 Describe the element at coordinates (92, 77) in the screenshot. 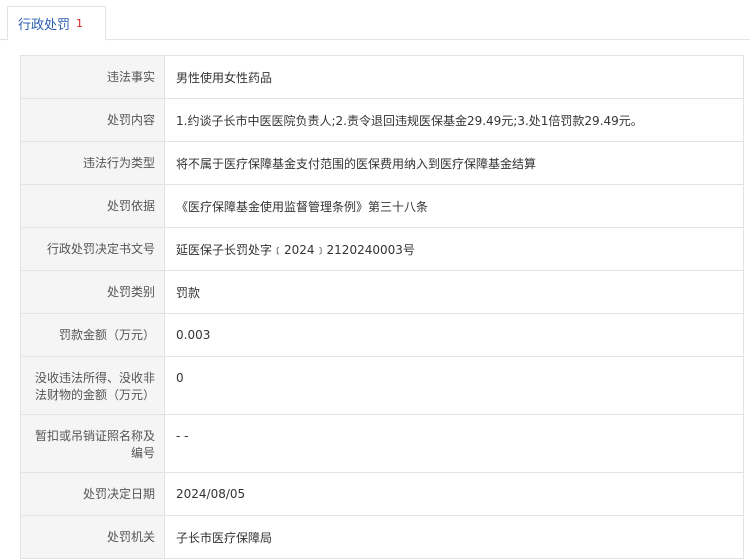

I see `row-label: 违法事实` at that location.